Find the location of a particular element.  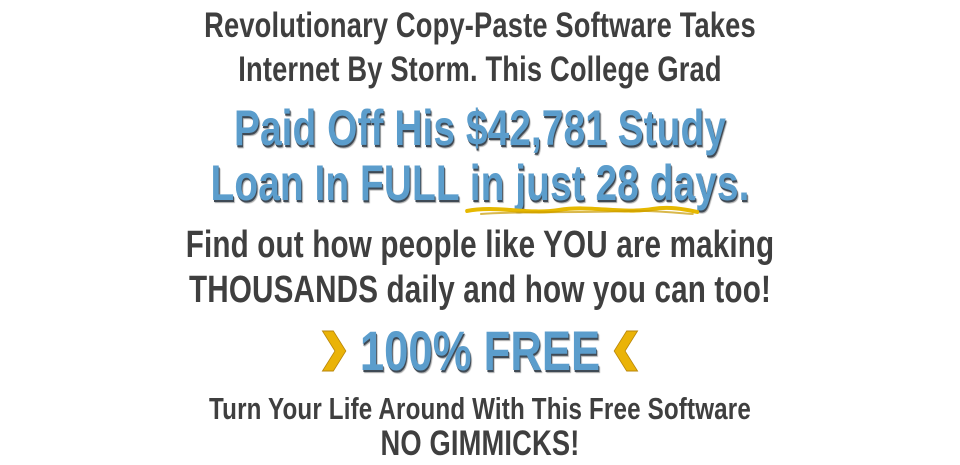

highlight-underlined-phrase: in just 28 days is located at coordinates (602, 185).